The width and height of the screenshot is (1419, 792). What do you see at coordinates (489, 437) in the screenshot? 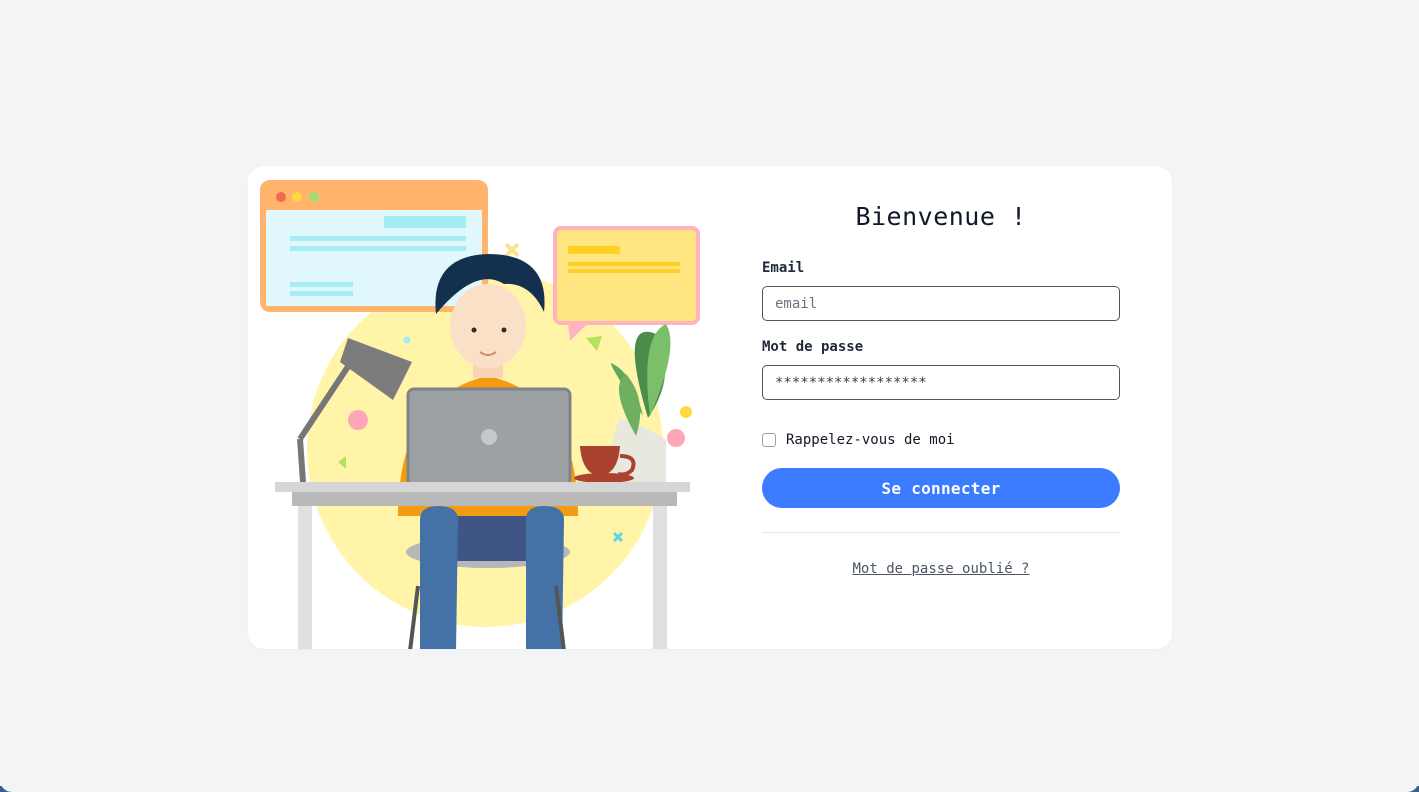
I see `laptop-graphic` at bounding box center [489, 437].